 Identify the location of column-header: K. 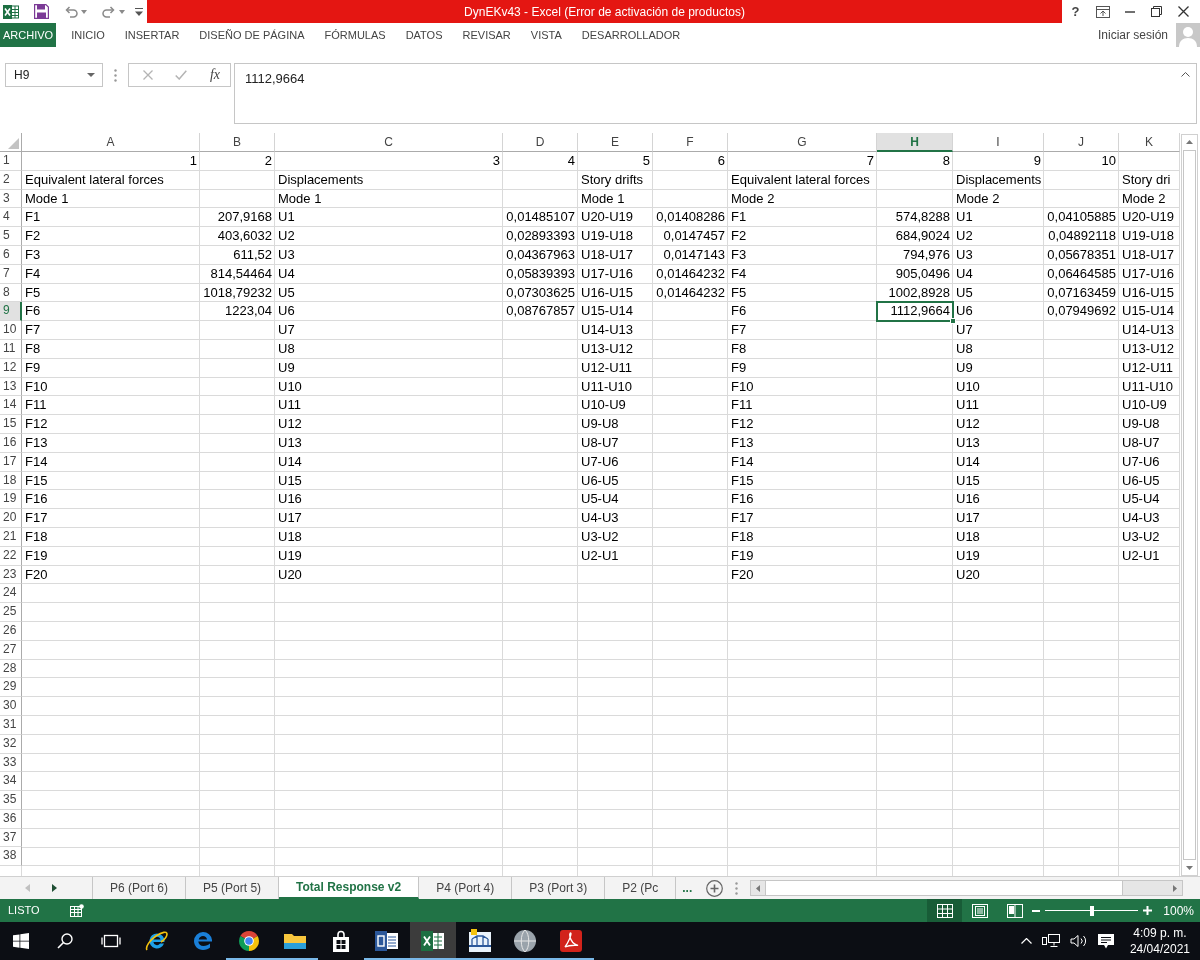
(1149, 142).